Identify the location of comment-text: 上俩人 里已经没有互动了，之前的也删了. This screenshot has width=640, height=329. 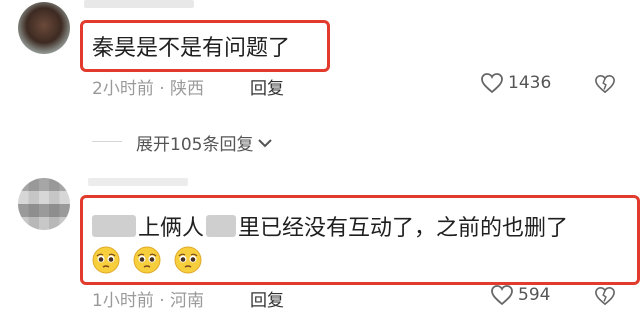
(330, 226).